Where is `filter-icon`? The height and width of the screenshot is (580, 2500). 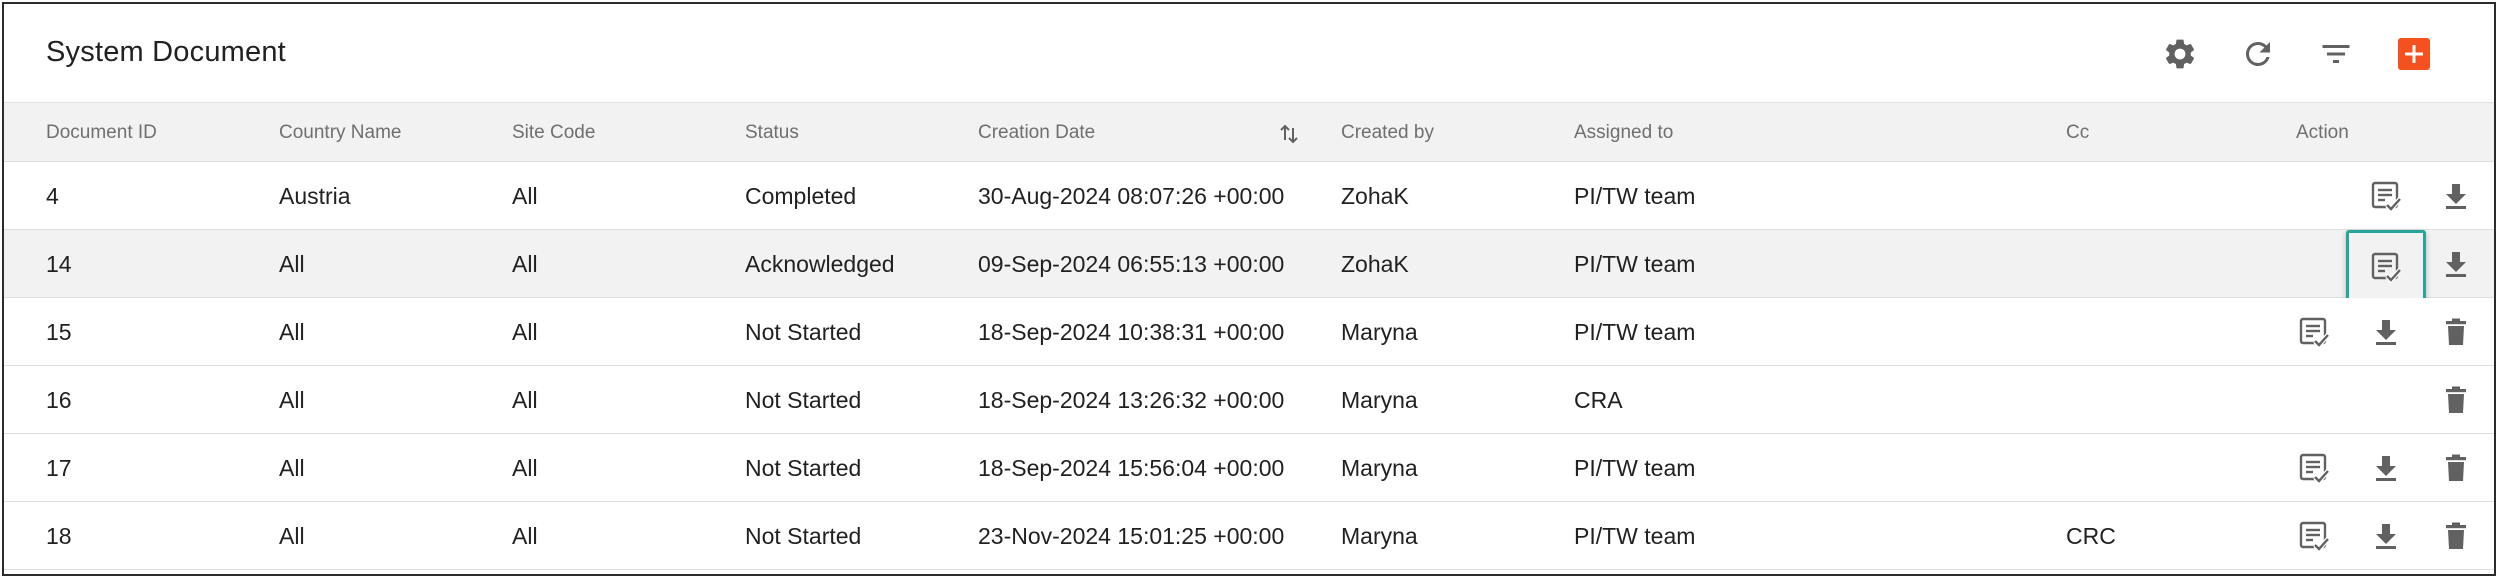 filter-icon is located at coordinates (2336, 54).